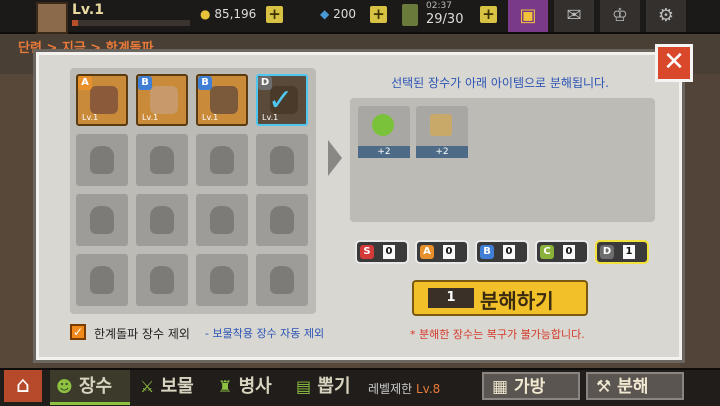 This screenshot has height=406, width=720. I want to click on warning-text: * 분해한 장수는 복구가 불가능합니다., so click(497, 334).